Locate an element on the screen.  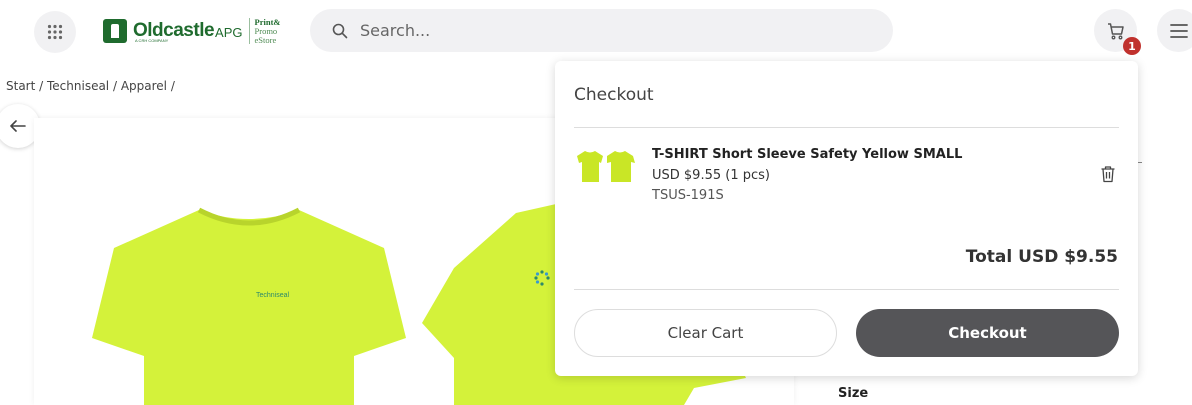
remove-item-button is located at coordinates (1109, 175).